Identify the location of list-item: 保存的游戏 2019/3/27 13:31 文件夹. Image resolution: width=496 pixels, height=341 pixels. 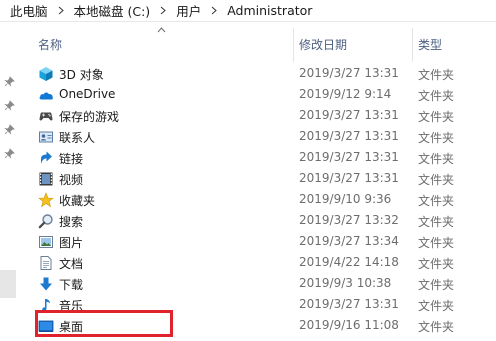
(258, 115).